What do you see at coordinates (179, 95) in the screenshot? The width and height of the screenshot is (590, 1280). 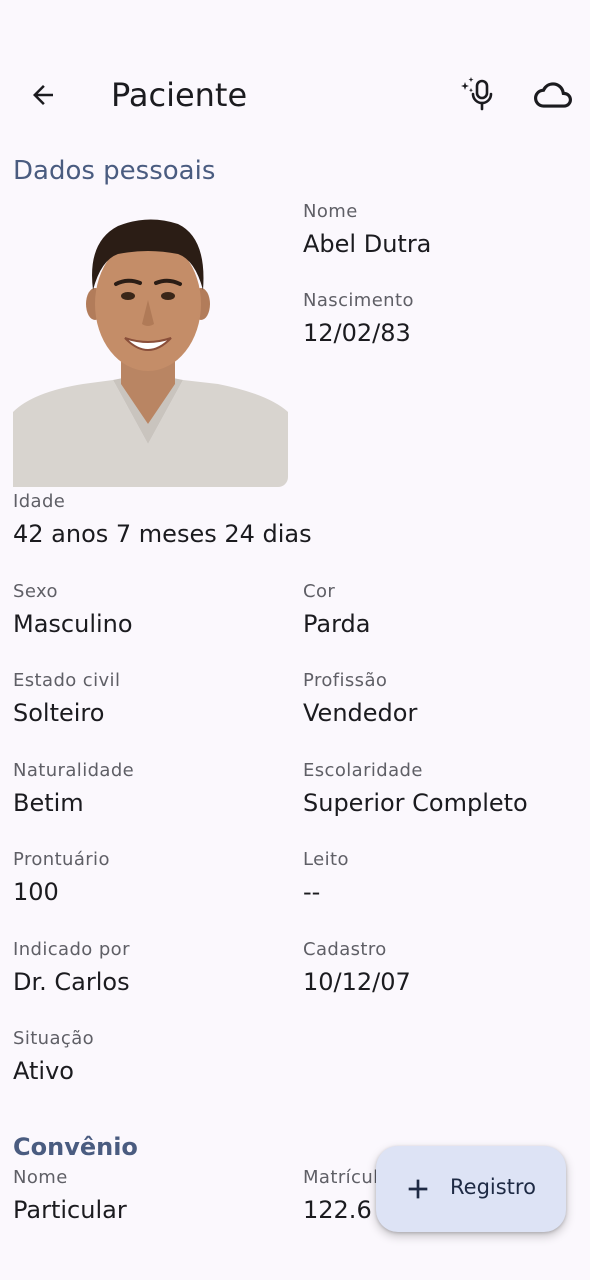 I see `page-title: Paciente` at bounding box center [179, 95].